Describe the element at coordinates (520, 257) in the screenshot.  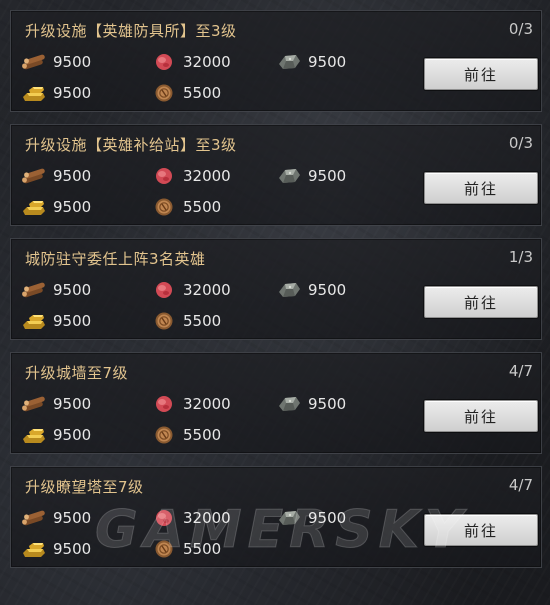
I see `quest-progress: 1/3` at that location.